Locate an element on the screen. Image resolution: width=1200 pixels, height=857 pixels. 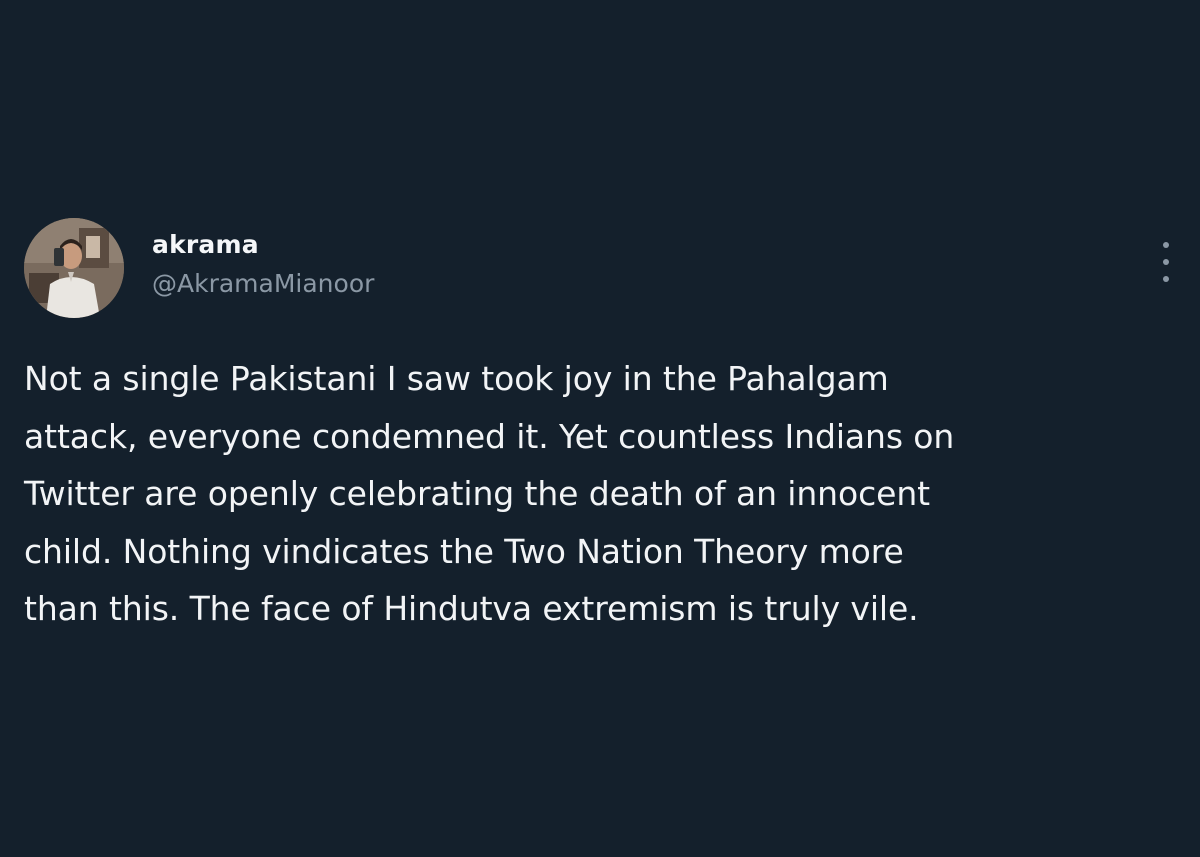
display-name: akrama is located at coordinates (263, 245).